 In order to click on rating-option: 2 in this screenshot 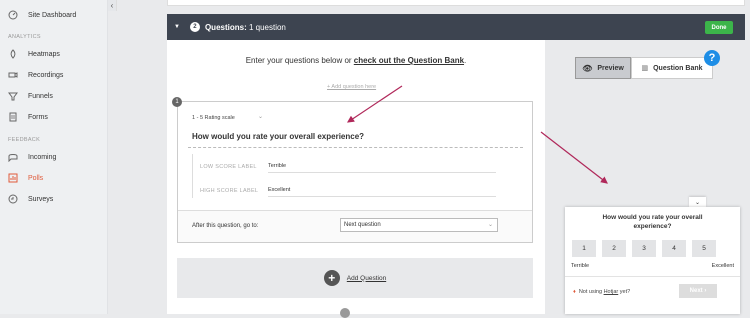, I will do `click(614, 248)`.